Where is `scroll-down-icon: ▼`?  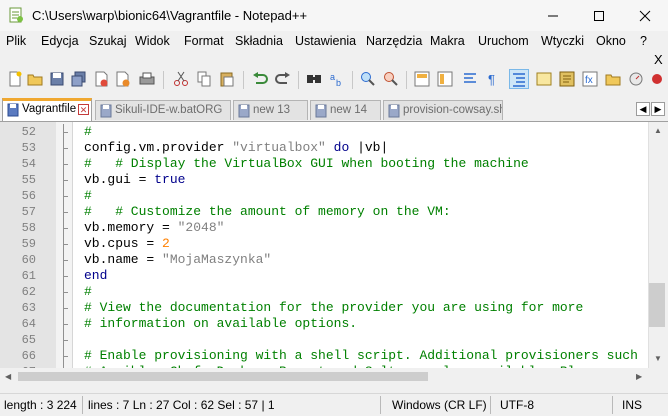
scroll-down-icon: ▼ is located at coordinates (658, 358).